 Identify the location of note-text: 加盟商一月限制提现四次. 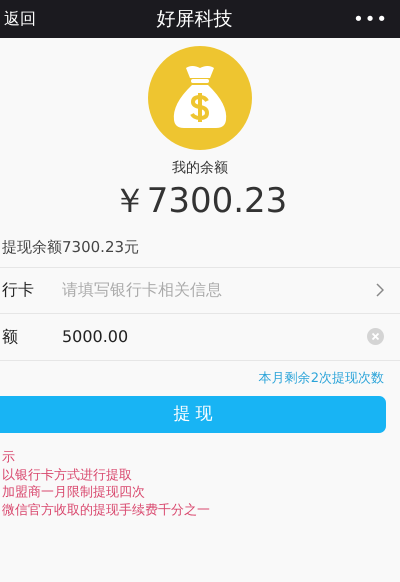
(74, 493).